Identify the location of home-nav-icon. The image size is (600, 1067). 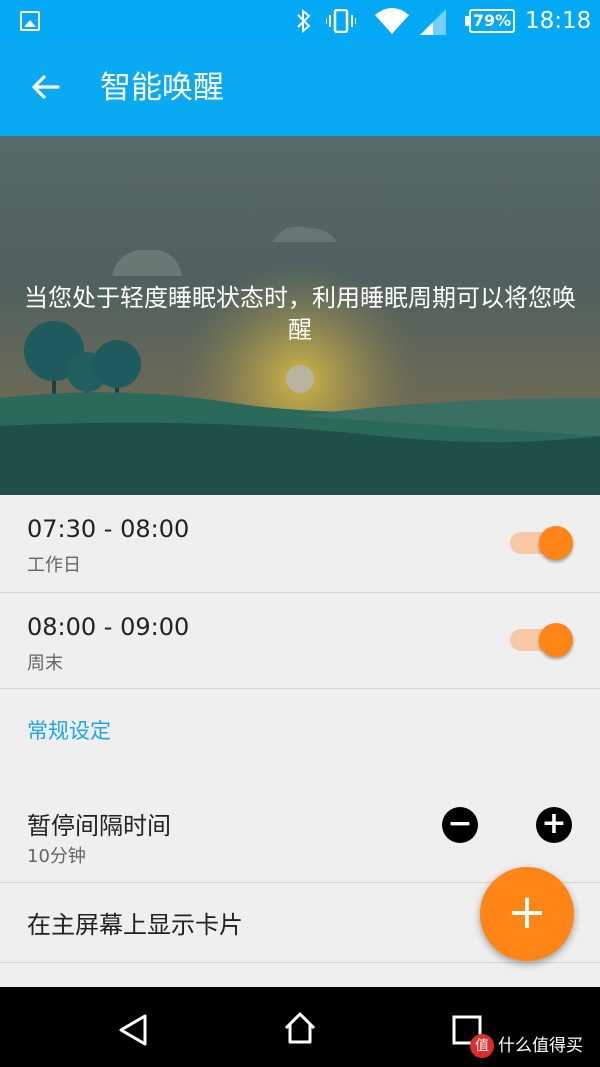
(300, 1028).